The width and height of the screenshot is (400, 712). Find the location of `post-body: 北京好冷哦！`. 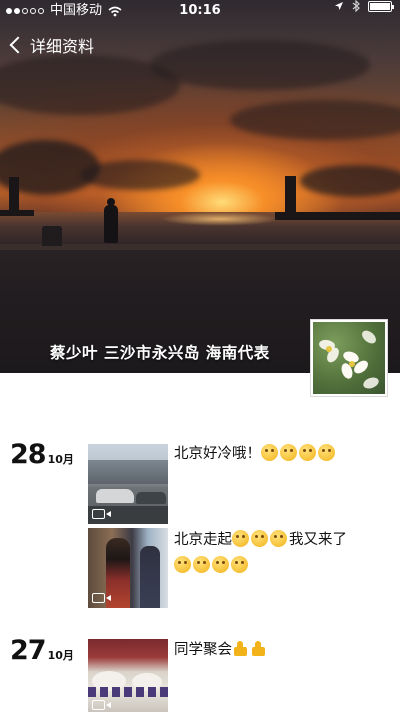

post-body: 北京好冷哦！ is located at coordinates (217, 454).